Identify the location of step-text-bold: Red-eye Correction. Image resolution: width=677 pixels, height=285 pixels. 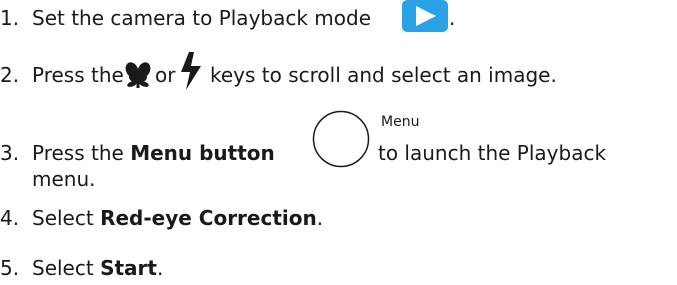
(208, 218).